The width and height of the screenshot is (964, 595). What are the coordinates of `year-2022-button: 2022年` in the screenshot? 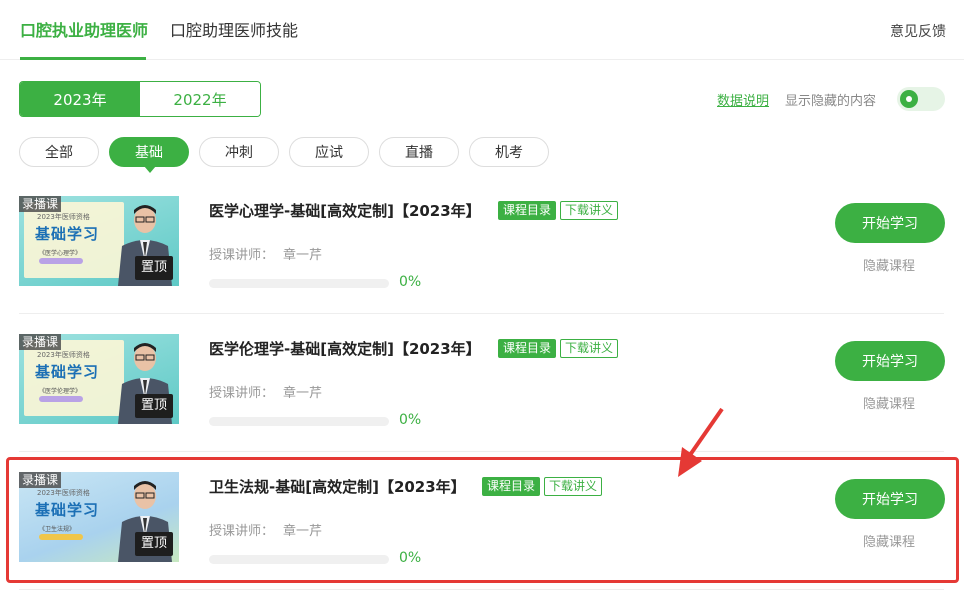 It's located at (200, 99).